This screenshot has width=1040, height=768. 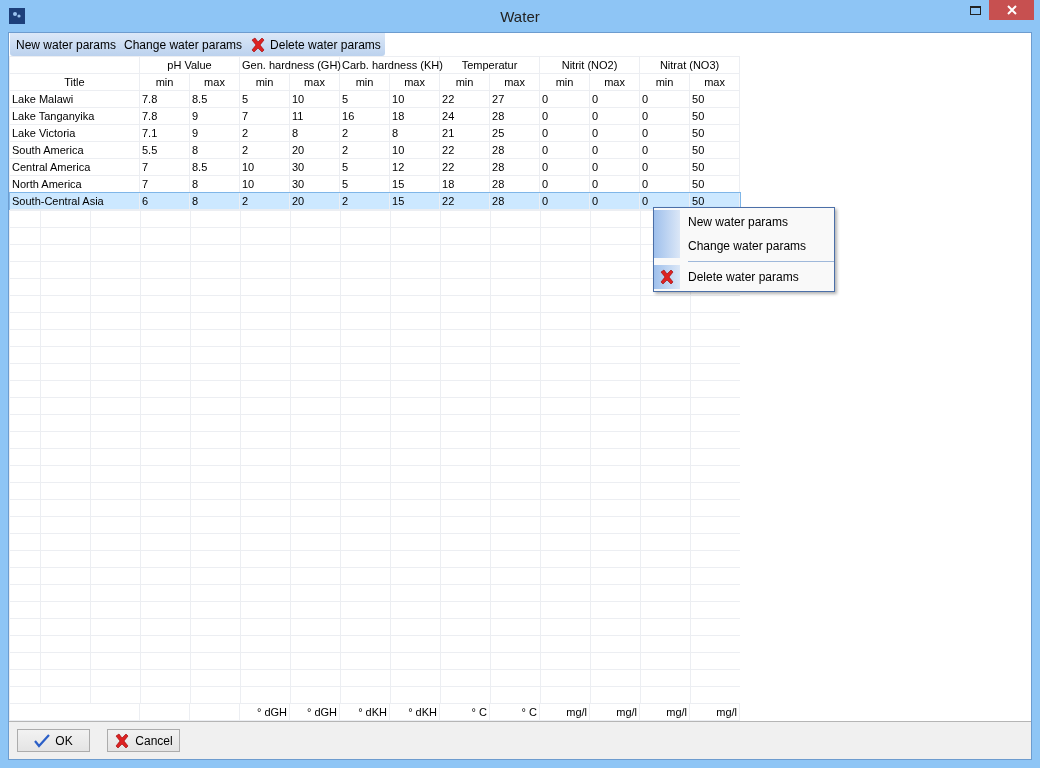 I want to click on toolbar-button: Change water params, so click(x=183, y=44).